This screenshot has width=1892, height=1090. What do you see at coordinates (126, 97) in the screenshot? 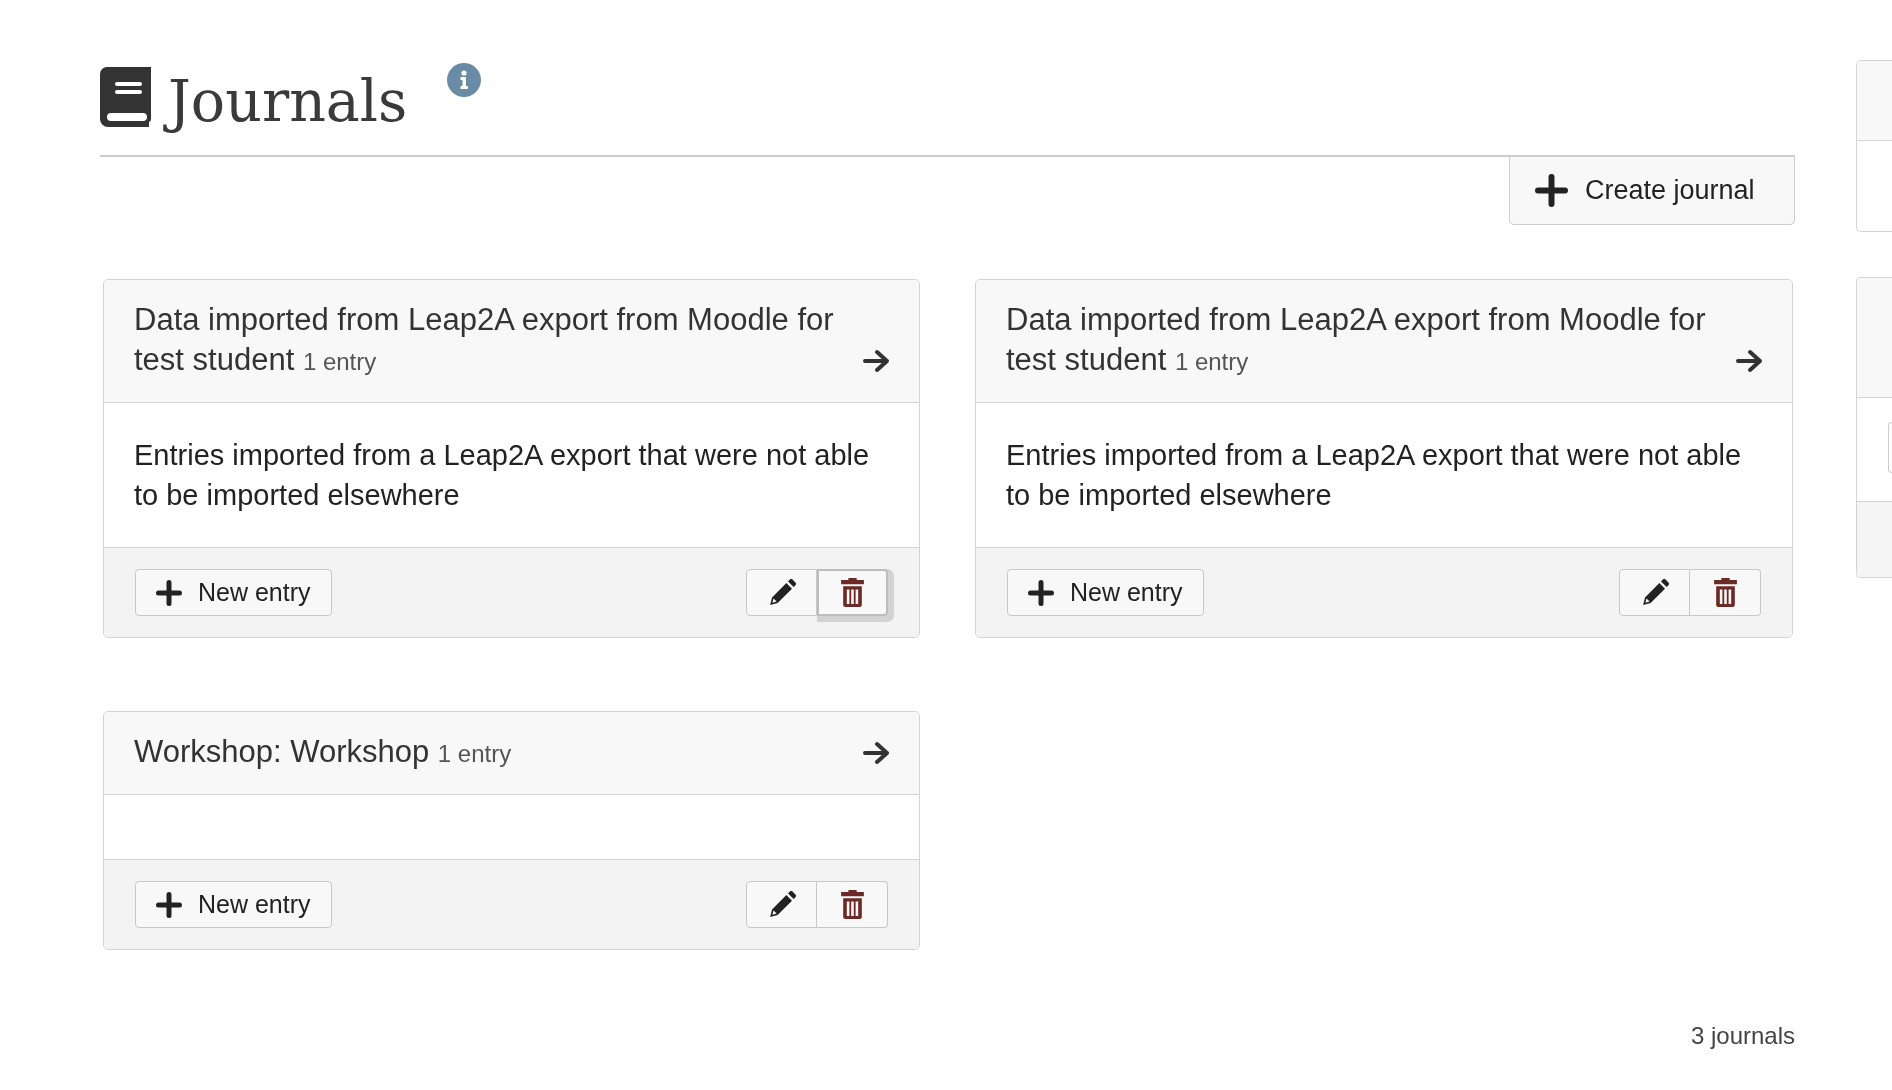
I see `book-icon` at bounding box center [126, 97].